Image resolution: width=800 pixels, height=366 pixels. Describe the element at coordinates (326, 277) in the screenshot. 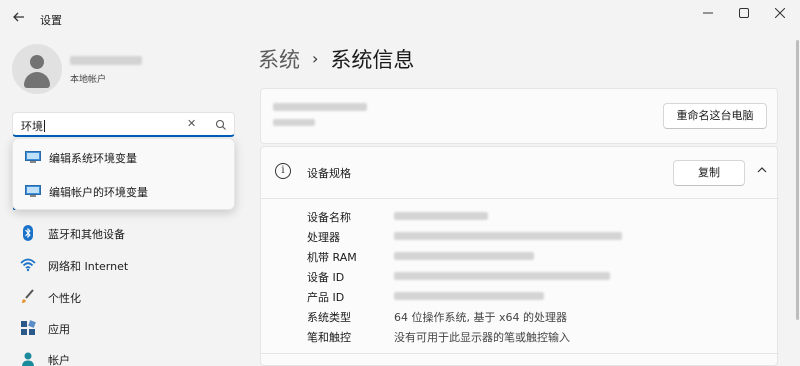

I see `spec-key: 设备 ID` at that location.